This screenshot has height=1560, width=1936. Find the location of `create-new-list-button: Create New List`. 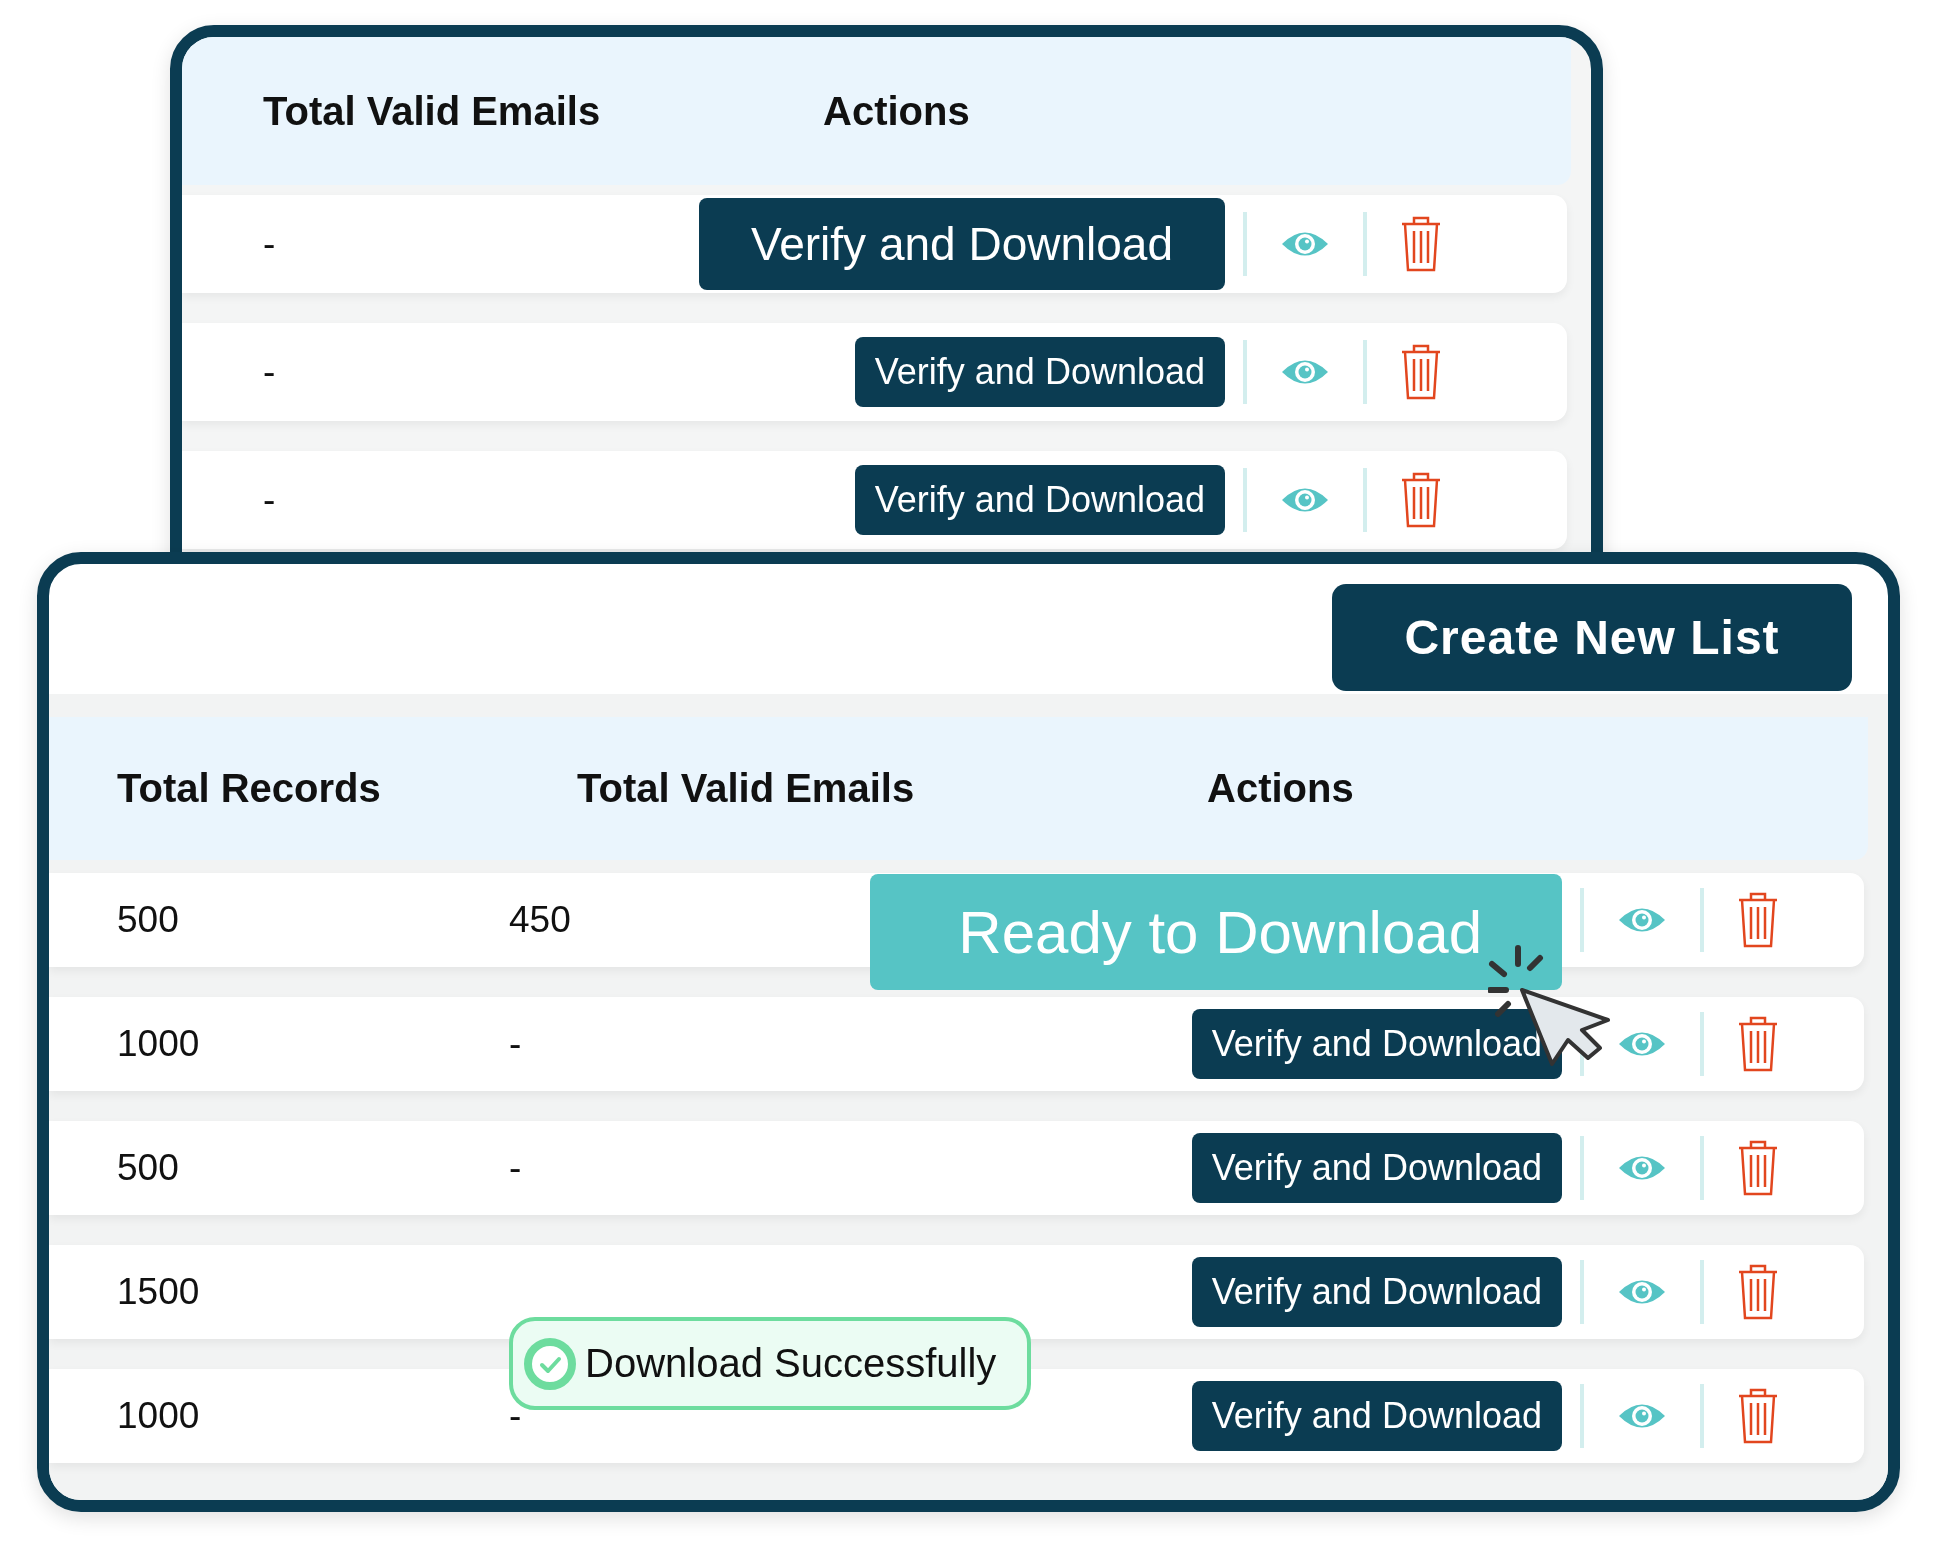

create-new-list-button: Create New List is located at coordinates (1592, 637).